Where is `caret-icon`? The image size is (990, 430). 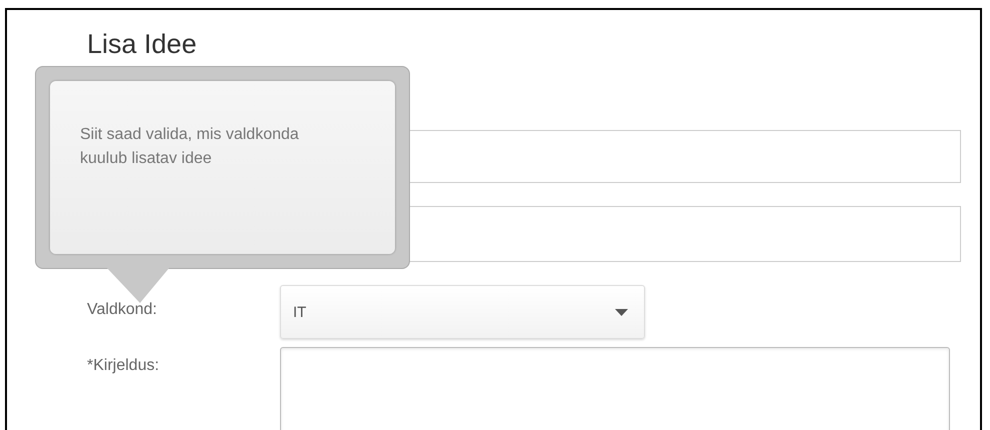 caret-icon is located at coordinates (621, 312).